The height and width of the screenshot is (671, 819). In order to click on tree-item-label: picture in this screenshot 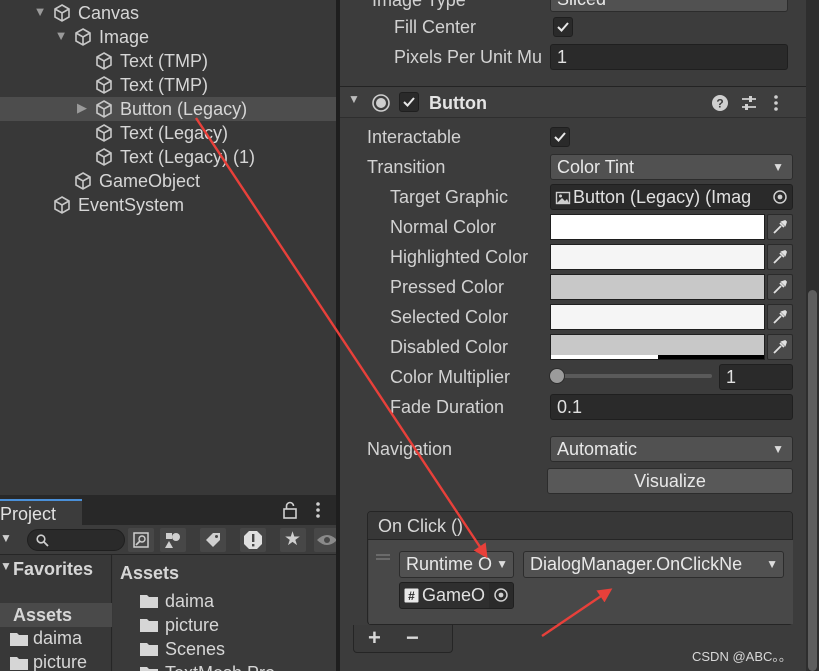, I will do `click(60, 661)`.